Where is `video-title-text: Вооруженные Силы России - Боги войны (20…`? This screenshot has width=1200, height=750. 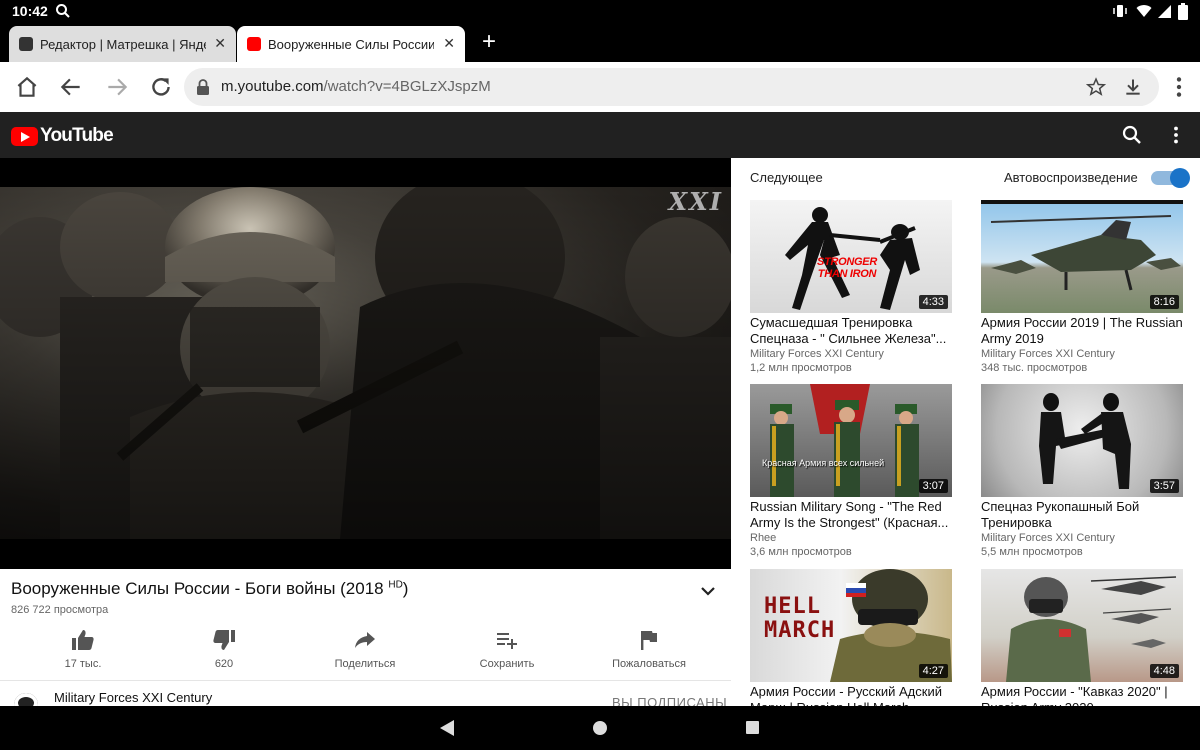 video-title-text: Вооруженные Силы России - Боги войны (20… is located at coordinates (200, 588).